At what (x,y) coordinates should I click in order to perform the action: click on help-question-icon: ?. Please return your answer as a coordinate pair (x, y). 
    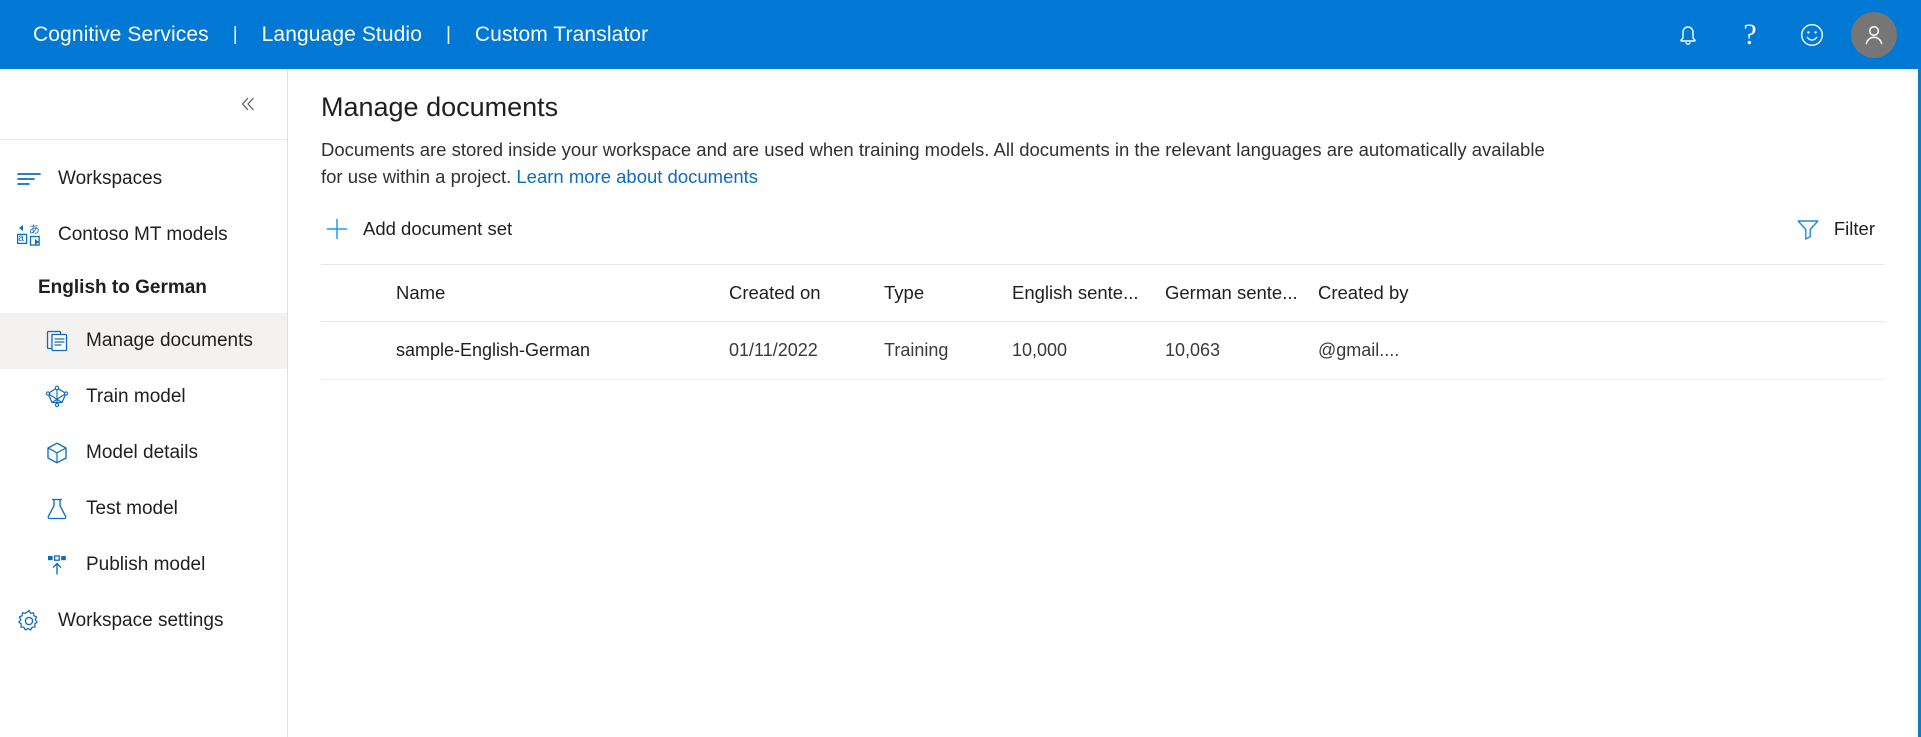
    Looking at the image, I should click on (1750, 34).